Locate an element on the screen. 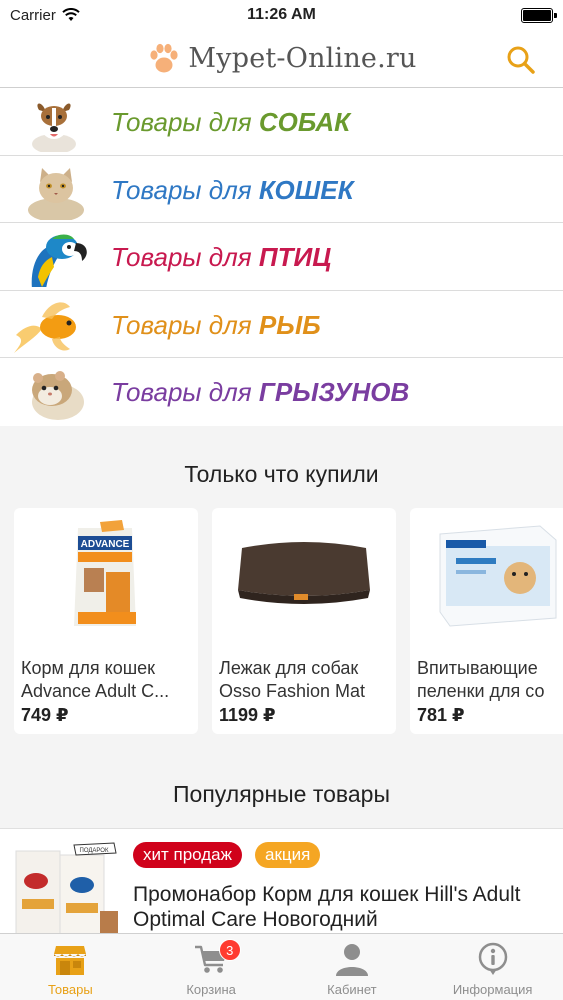 The width and height of the screenshot is (563, 1000). user-icon is located at coordinates (351, 960).